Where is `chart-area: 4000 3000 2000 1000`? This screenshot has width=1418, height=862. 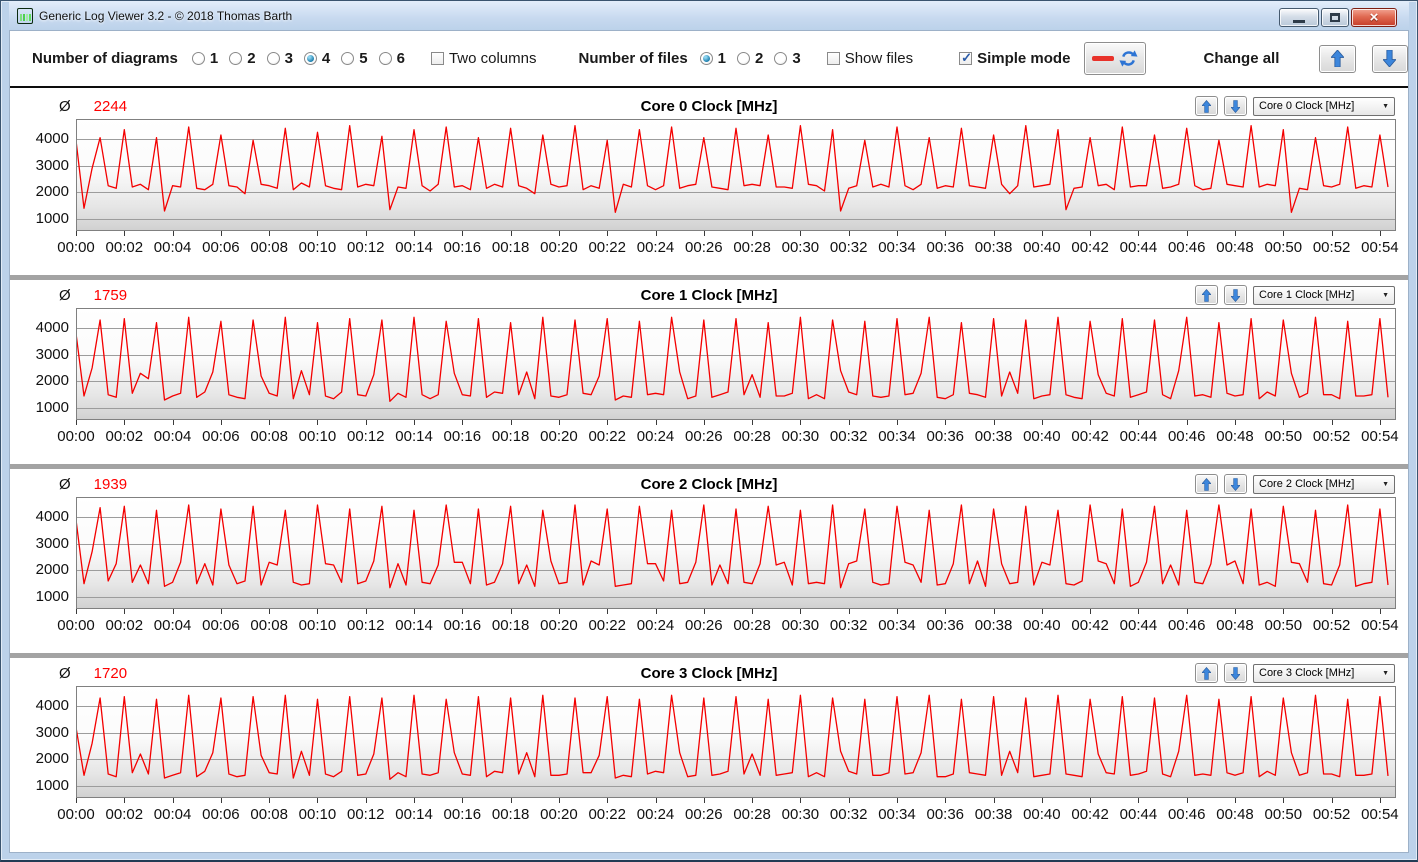 chart-area: 4000 3000 2000 1000 is located at coordinates (709, 556).